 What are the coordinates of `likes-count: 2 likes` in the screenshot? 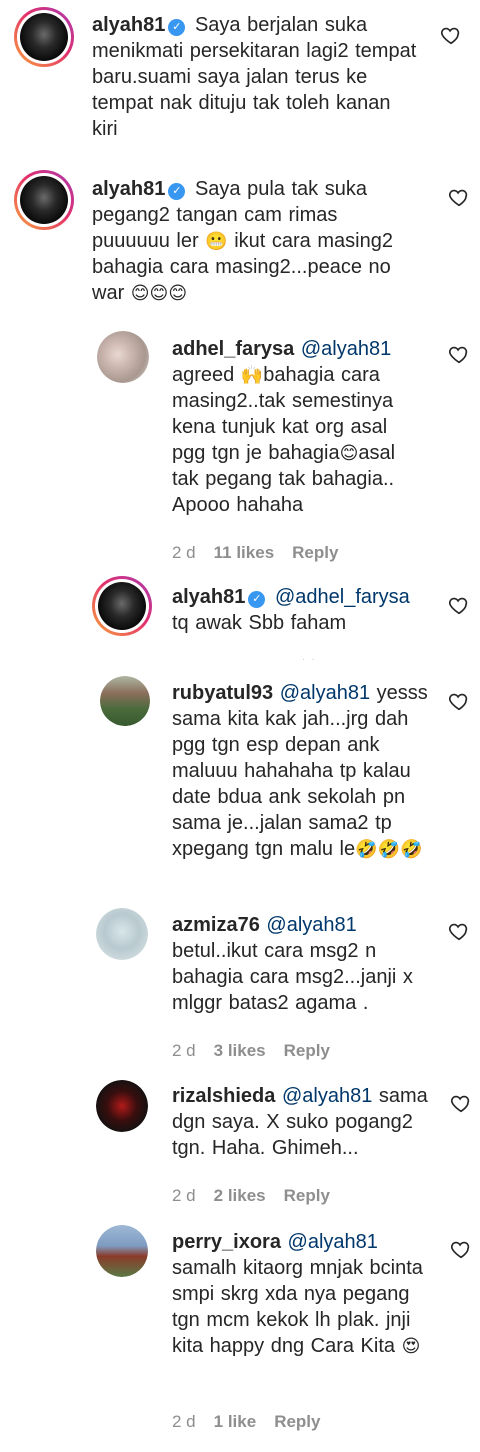 It's located at (240, 1195).